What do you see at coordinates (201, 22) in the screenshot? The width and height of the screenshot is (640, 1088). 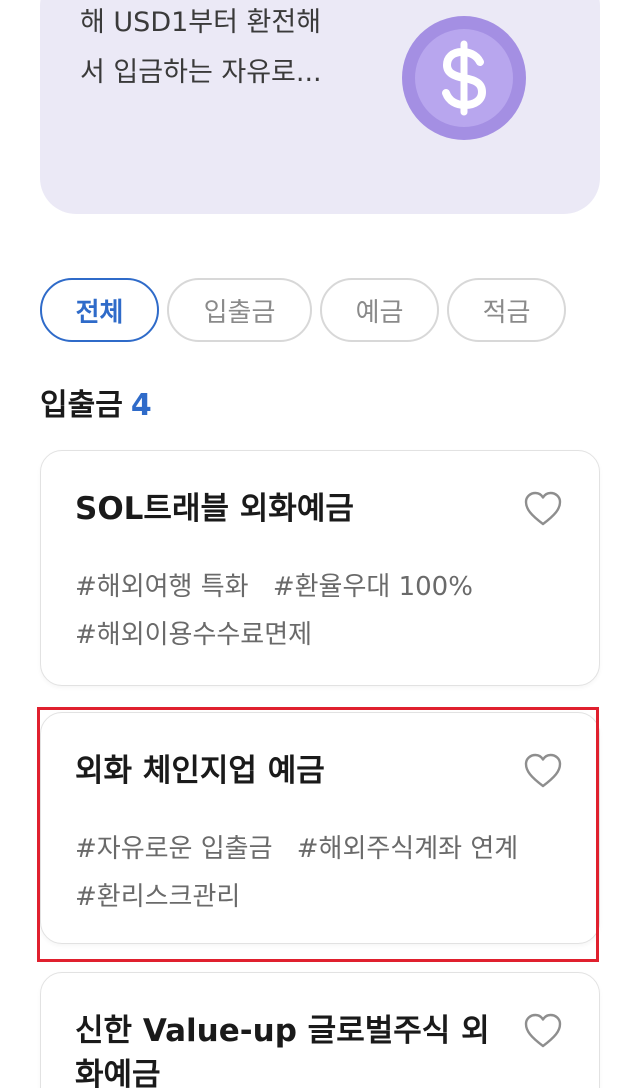 I see `promo-line-1: 해 USD1부터 환전해` at bounding box center [201, 22].